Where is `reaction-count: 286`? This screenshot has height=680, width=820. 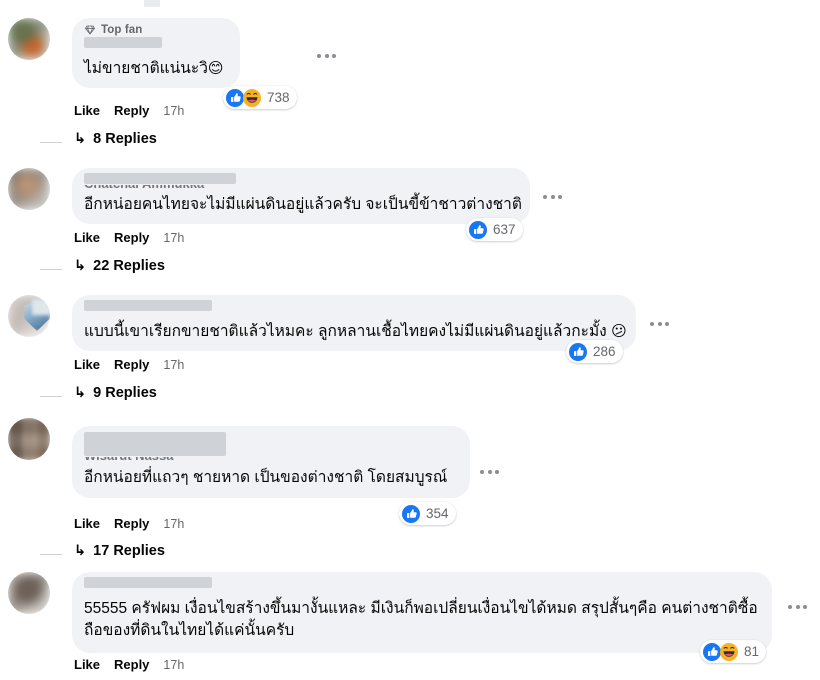
reaction-count: 286 is located at coordinates (604, 351).